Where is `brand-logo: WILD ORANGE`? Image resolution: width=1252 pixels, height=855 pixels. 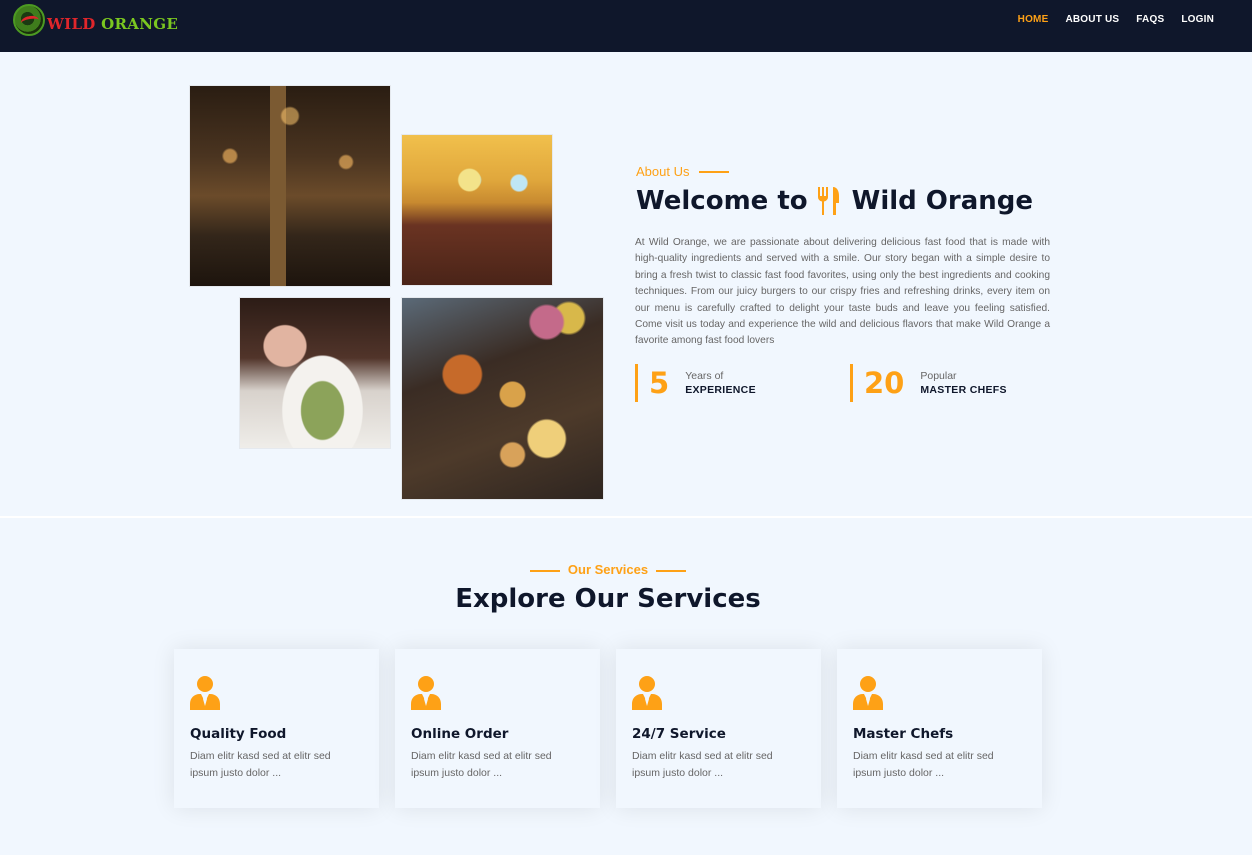
brand-logo: WILD ORANGE is located at coordinates (95, 20).